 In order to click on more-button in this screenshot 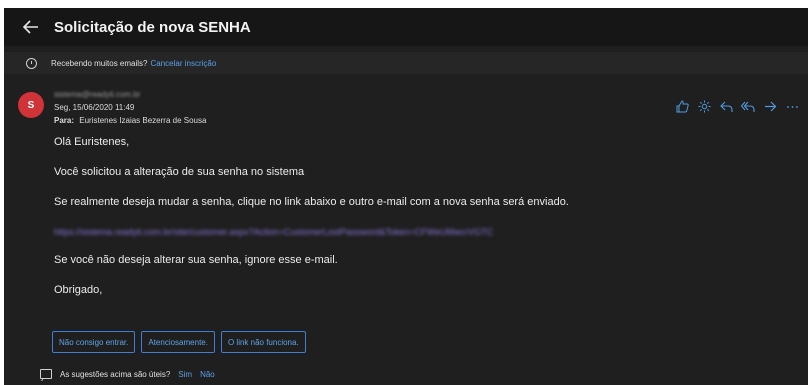, I will do `click(792, 106)`.